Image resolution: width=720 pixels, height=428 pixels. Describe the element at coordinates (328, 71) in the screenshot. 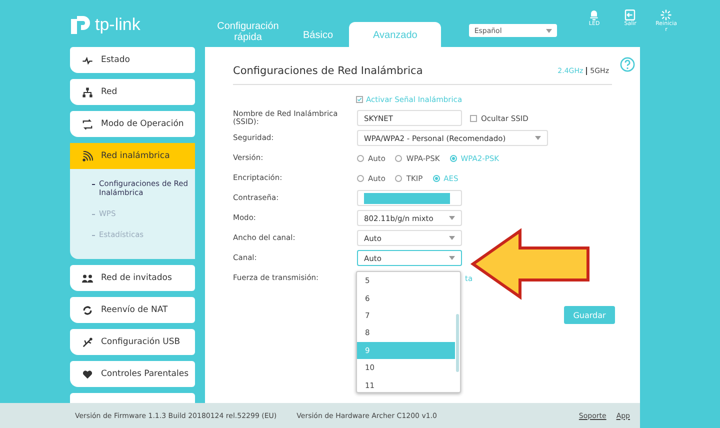

I see `panel-title: Configuraciones de Red Inalámbrica` at that location.